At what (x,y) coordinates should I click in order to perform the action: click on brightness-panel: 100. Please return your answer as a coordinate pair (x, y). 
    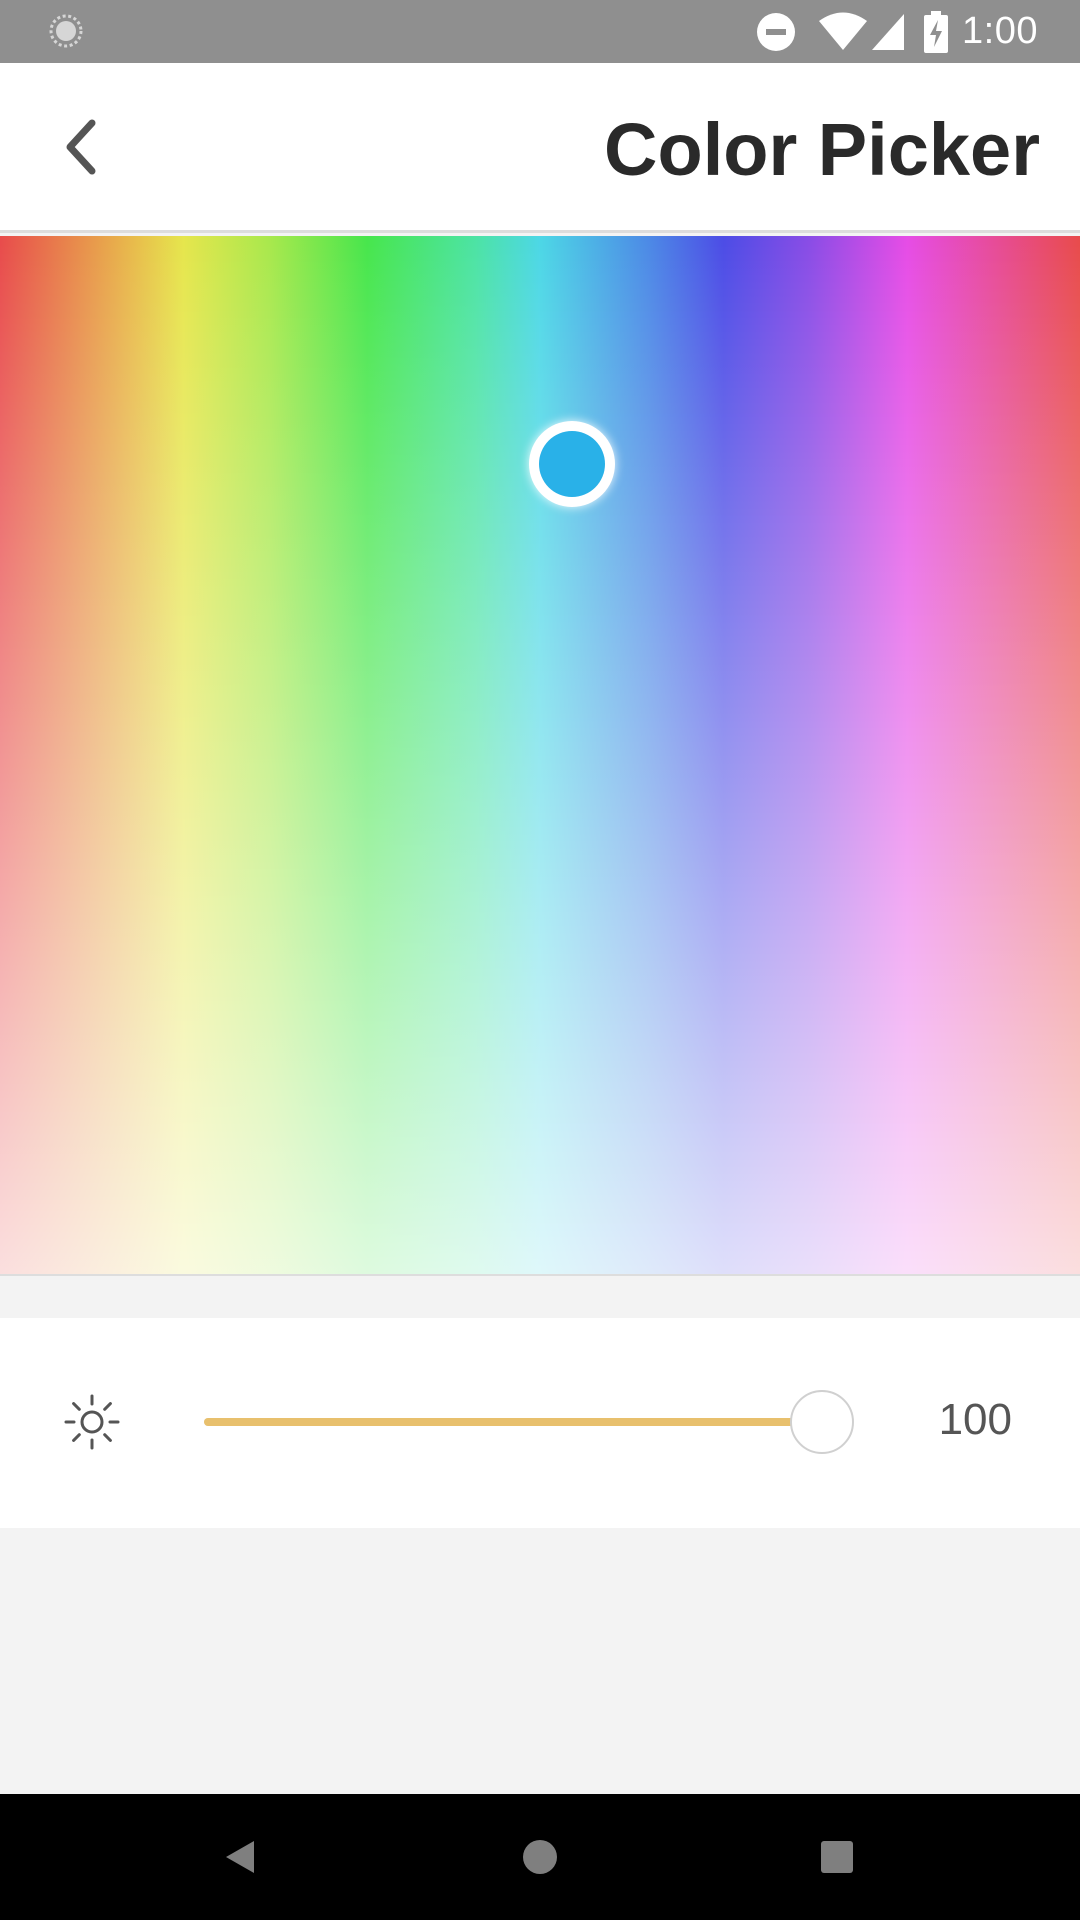
    Looking at the image, I should click on (540, 1423).